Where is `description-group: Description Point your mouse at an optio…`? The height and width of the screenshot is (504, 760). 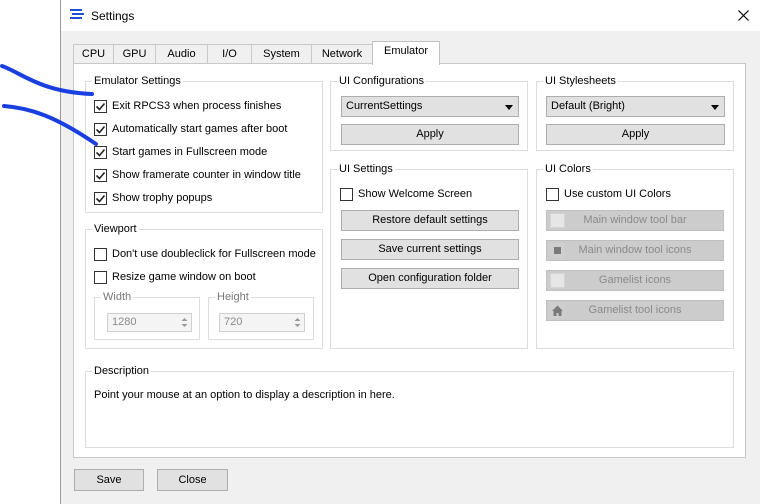 description-group: Description Point your mouse at an optio… is located at coordinates (409, 406).